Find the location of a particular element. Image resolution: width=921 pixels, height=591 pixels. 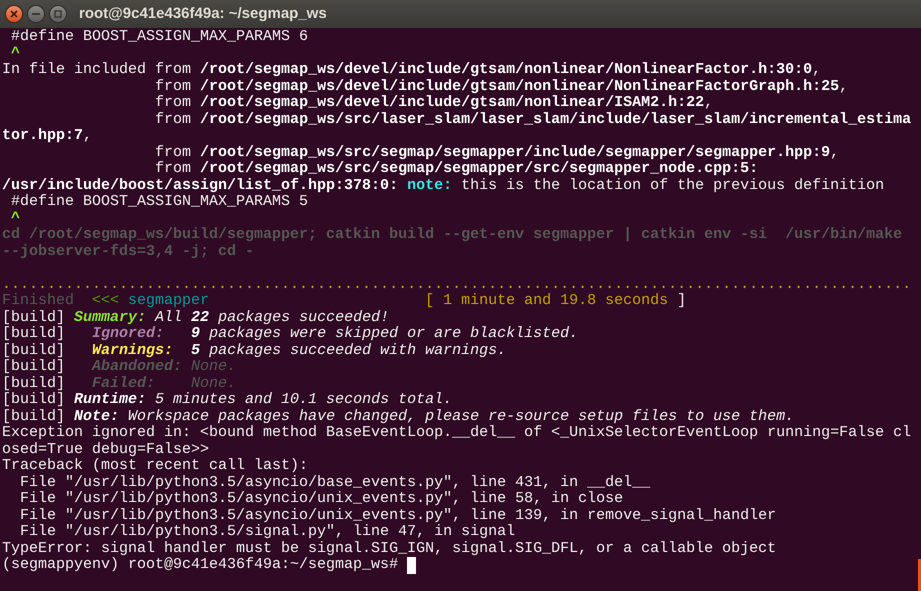

terminal-line: /usr/include/boost/assign/list_of.hpp:378:0: note: this is the location of the previous definition is located at coordinates (443, 186).